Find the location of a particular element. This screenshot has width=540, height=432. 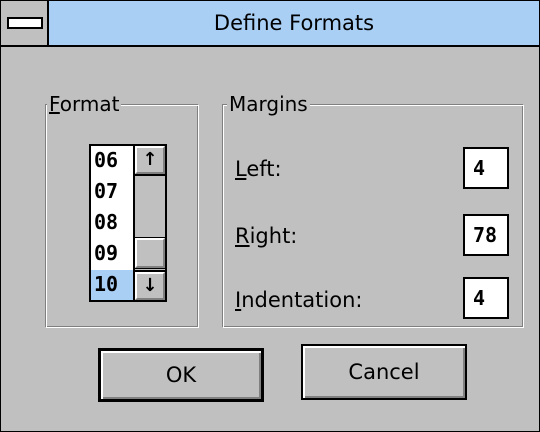

arrow-up-icon: ↑ is located at coordinates (150, 160).